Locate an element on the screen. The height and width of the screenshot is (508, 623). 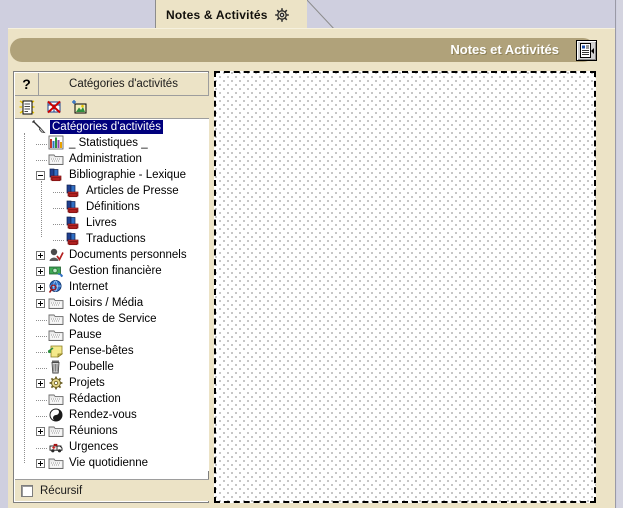
tree-item-label: Pense-bêtes is located at coordinates (101, 351).